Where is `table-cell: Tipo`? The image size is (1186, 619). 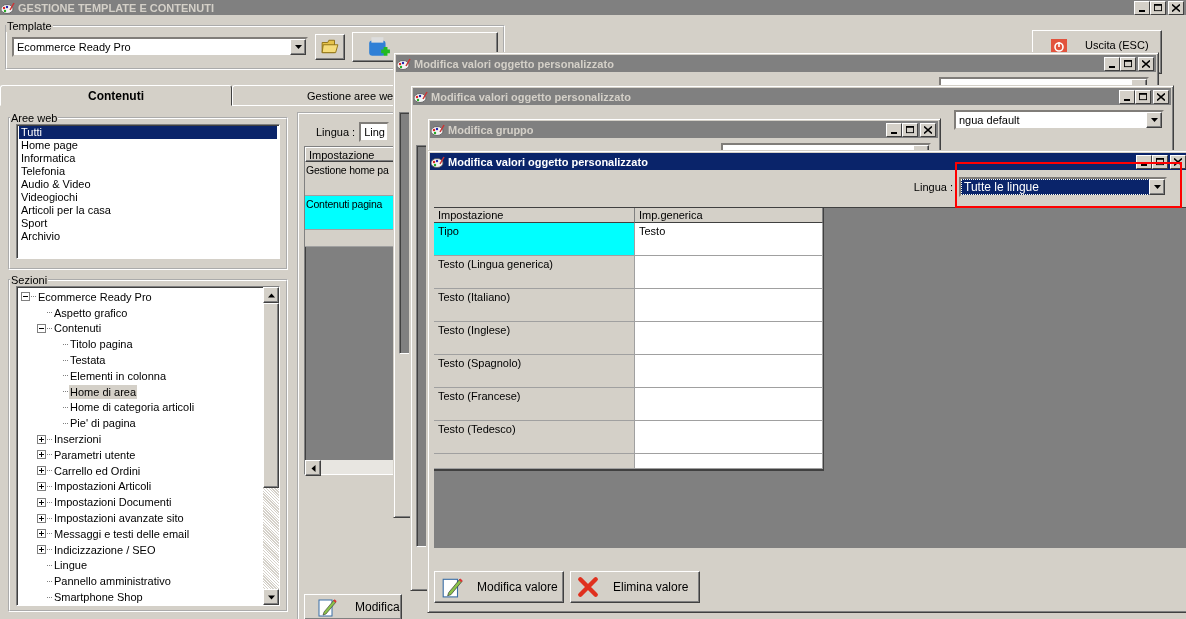
table-cell: Tipo is located at coordinates (534, 239).